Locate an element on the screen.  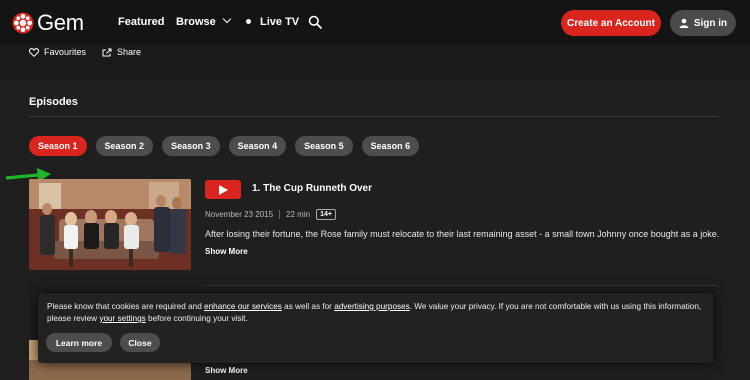
favourites-label: Favourites is located at coordinates (65, 52).